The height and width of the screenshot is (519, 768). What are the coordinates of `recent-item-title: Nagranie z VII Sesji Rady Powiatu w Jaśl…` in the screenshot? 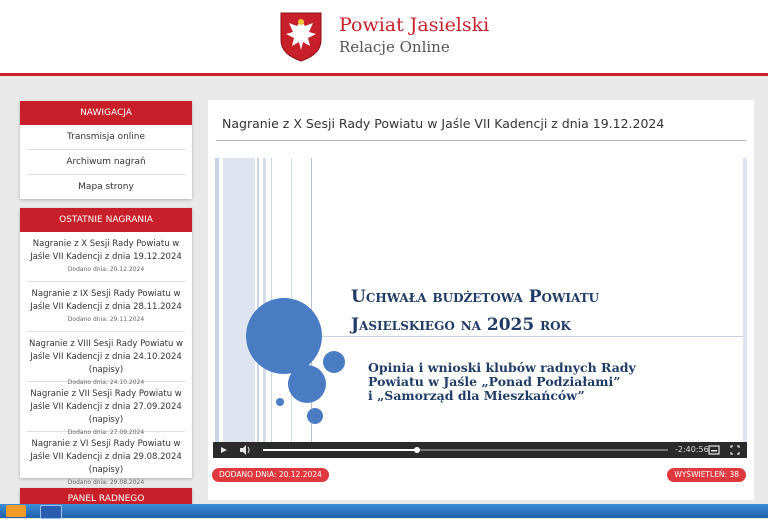 It's located at (106, 407).